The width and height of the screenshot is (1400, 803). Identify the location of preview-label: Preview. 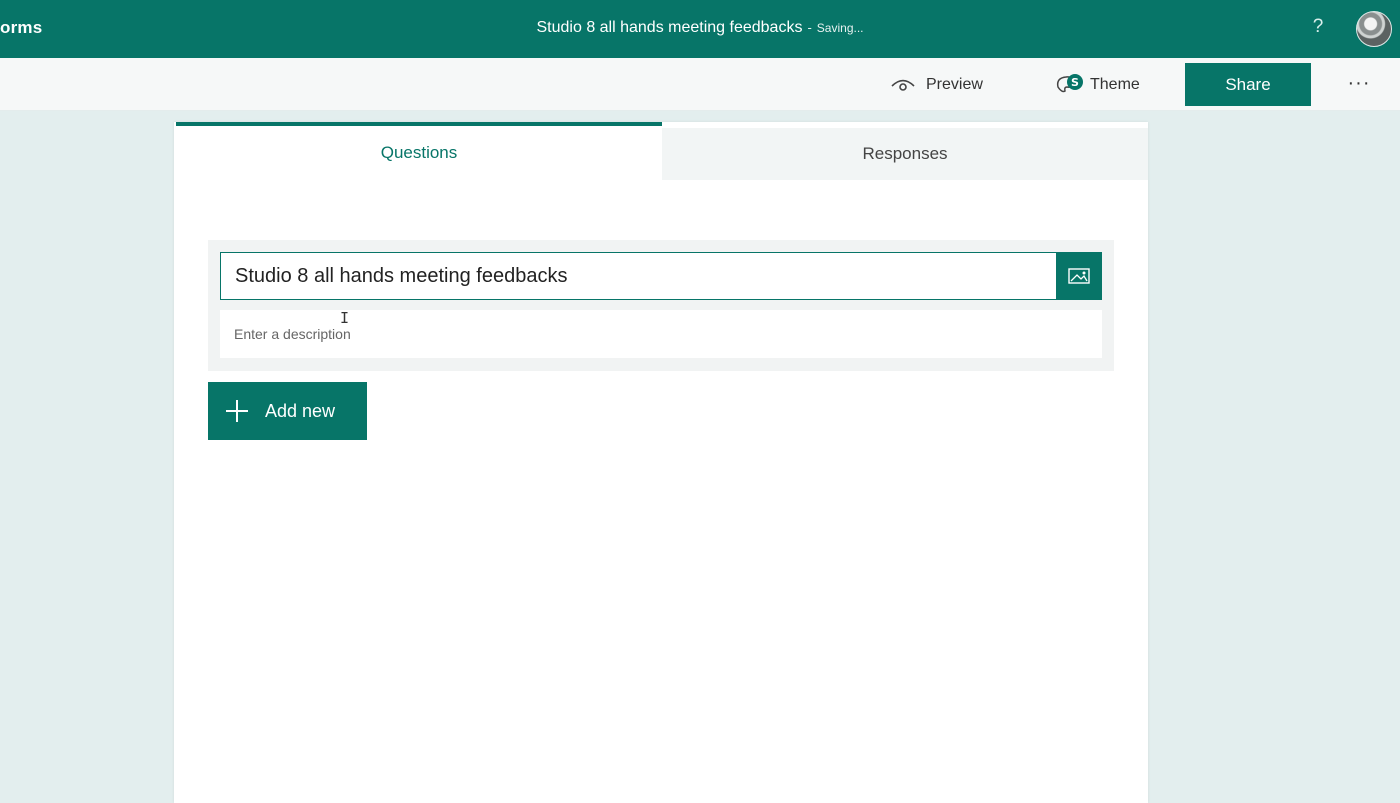
(954, 84).